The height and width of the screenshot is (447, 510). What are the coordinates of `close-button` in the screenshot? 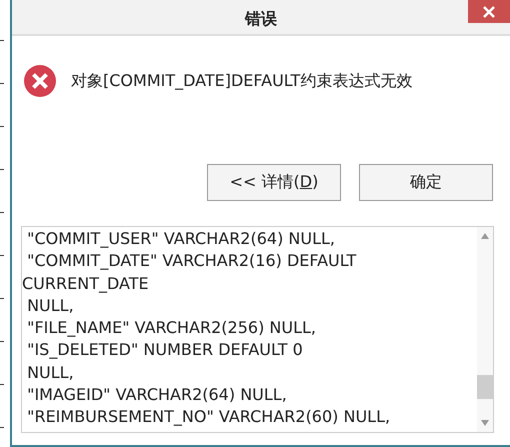 It's located at (489, 11).